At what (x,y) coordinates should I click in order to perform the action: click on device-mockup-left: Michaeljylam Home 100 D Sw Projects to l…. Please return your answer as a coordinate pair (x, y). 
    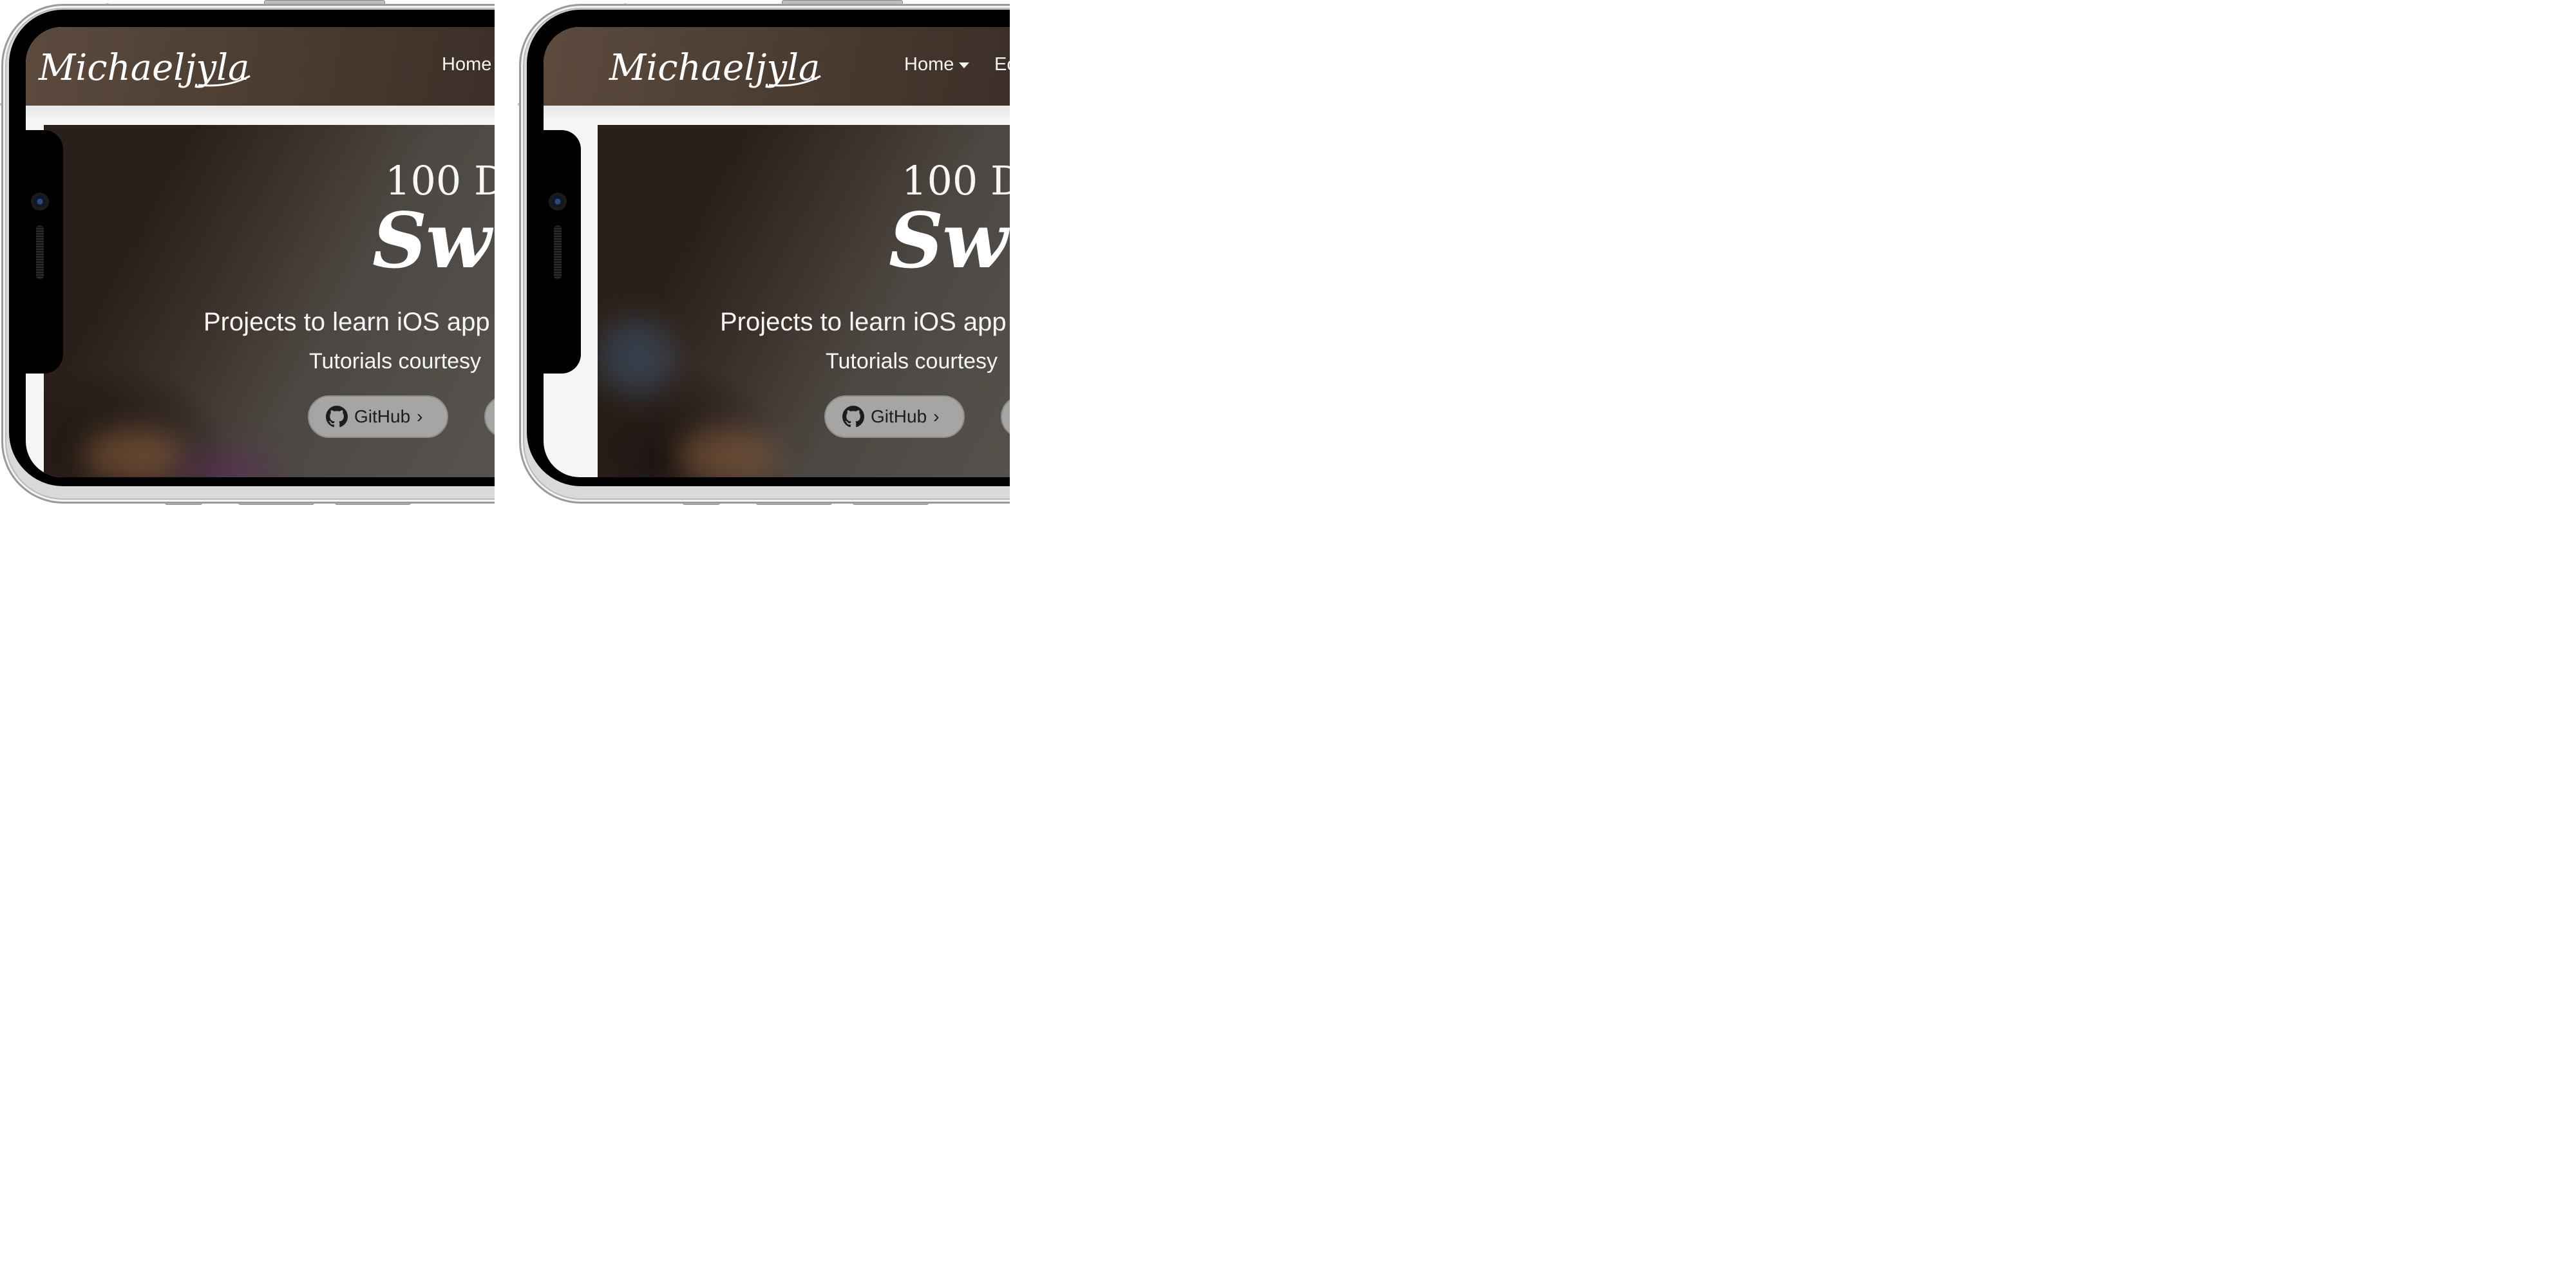
    Looking at the image, I should click on (248, 253).